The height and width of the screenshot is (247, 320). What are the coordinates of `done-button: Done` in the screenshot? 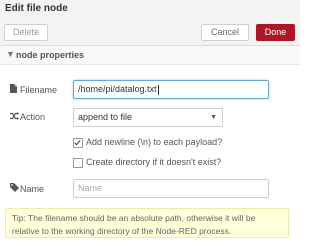 It's located at (275, 32).